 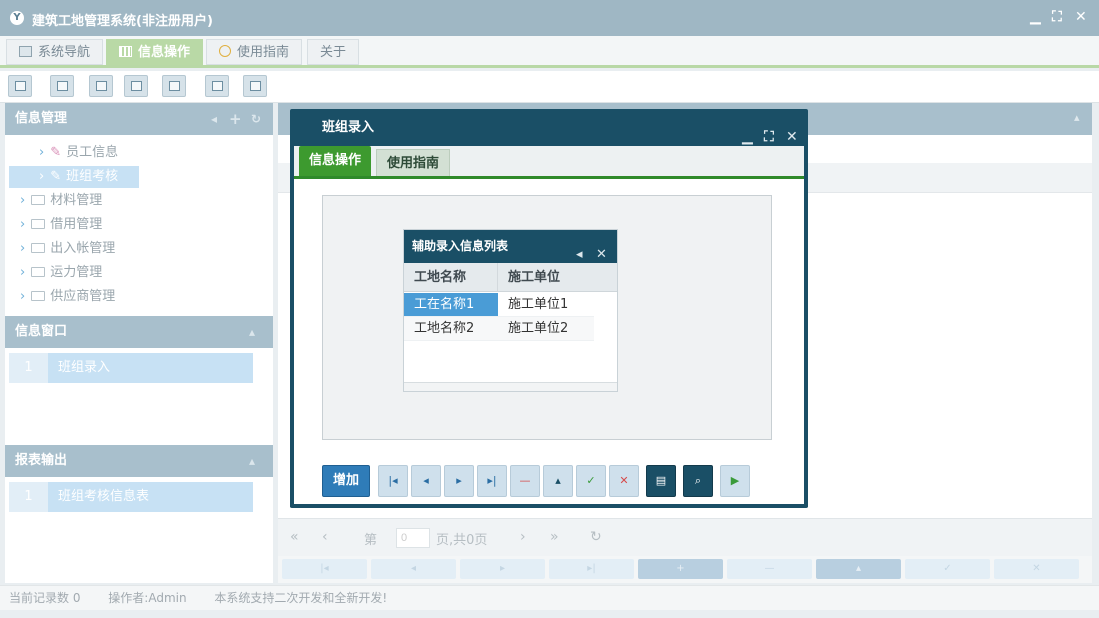 I want to click on confirm-record-button: ✓, so click(x=947, y=569).